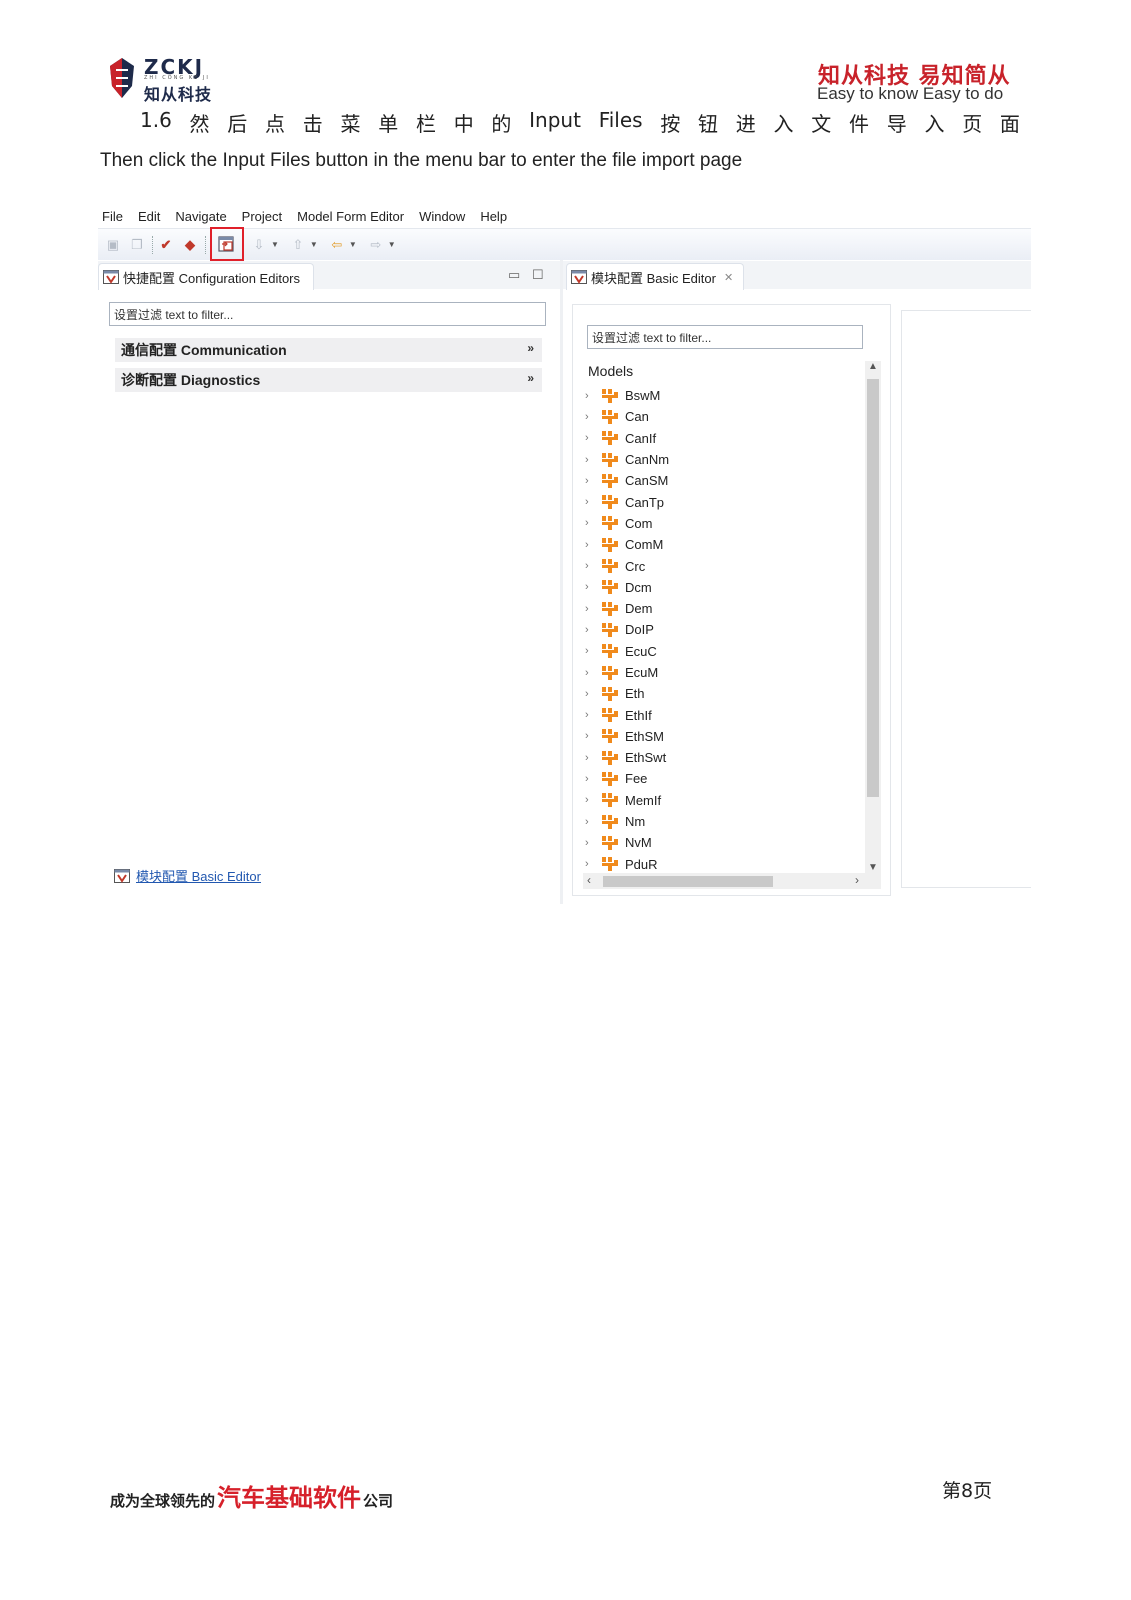 This screenshot has width=1131, height=1600. I want to click on tree-item: › Dem, so click(725, 608).